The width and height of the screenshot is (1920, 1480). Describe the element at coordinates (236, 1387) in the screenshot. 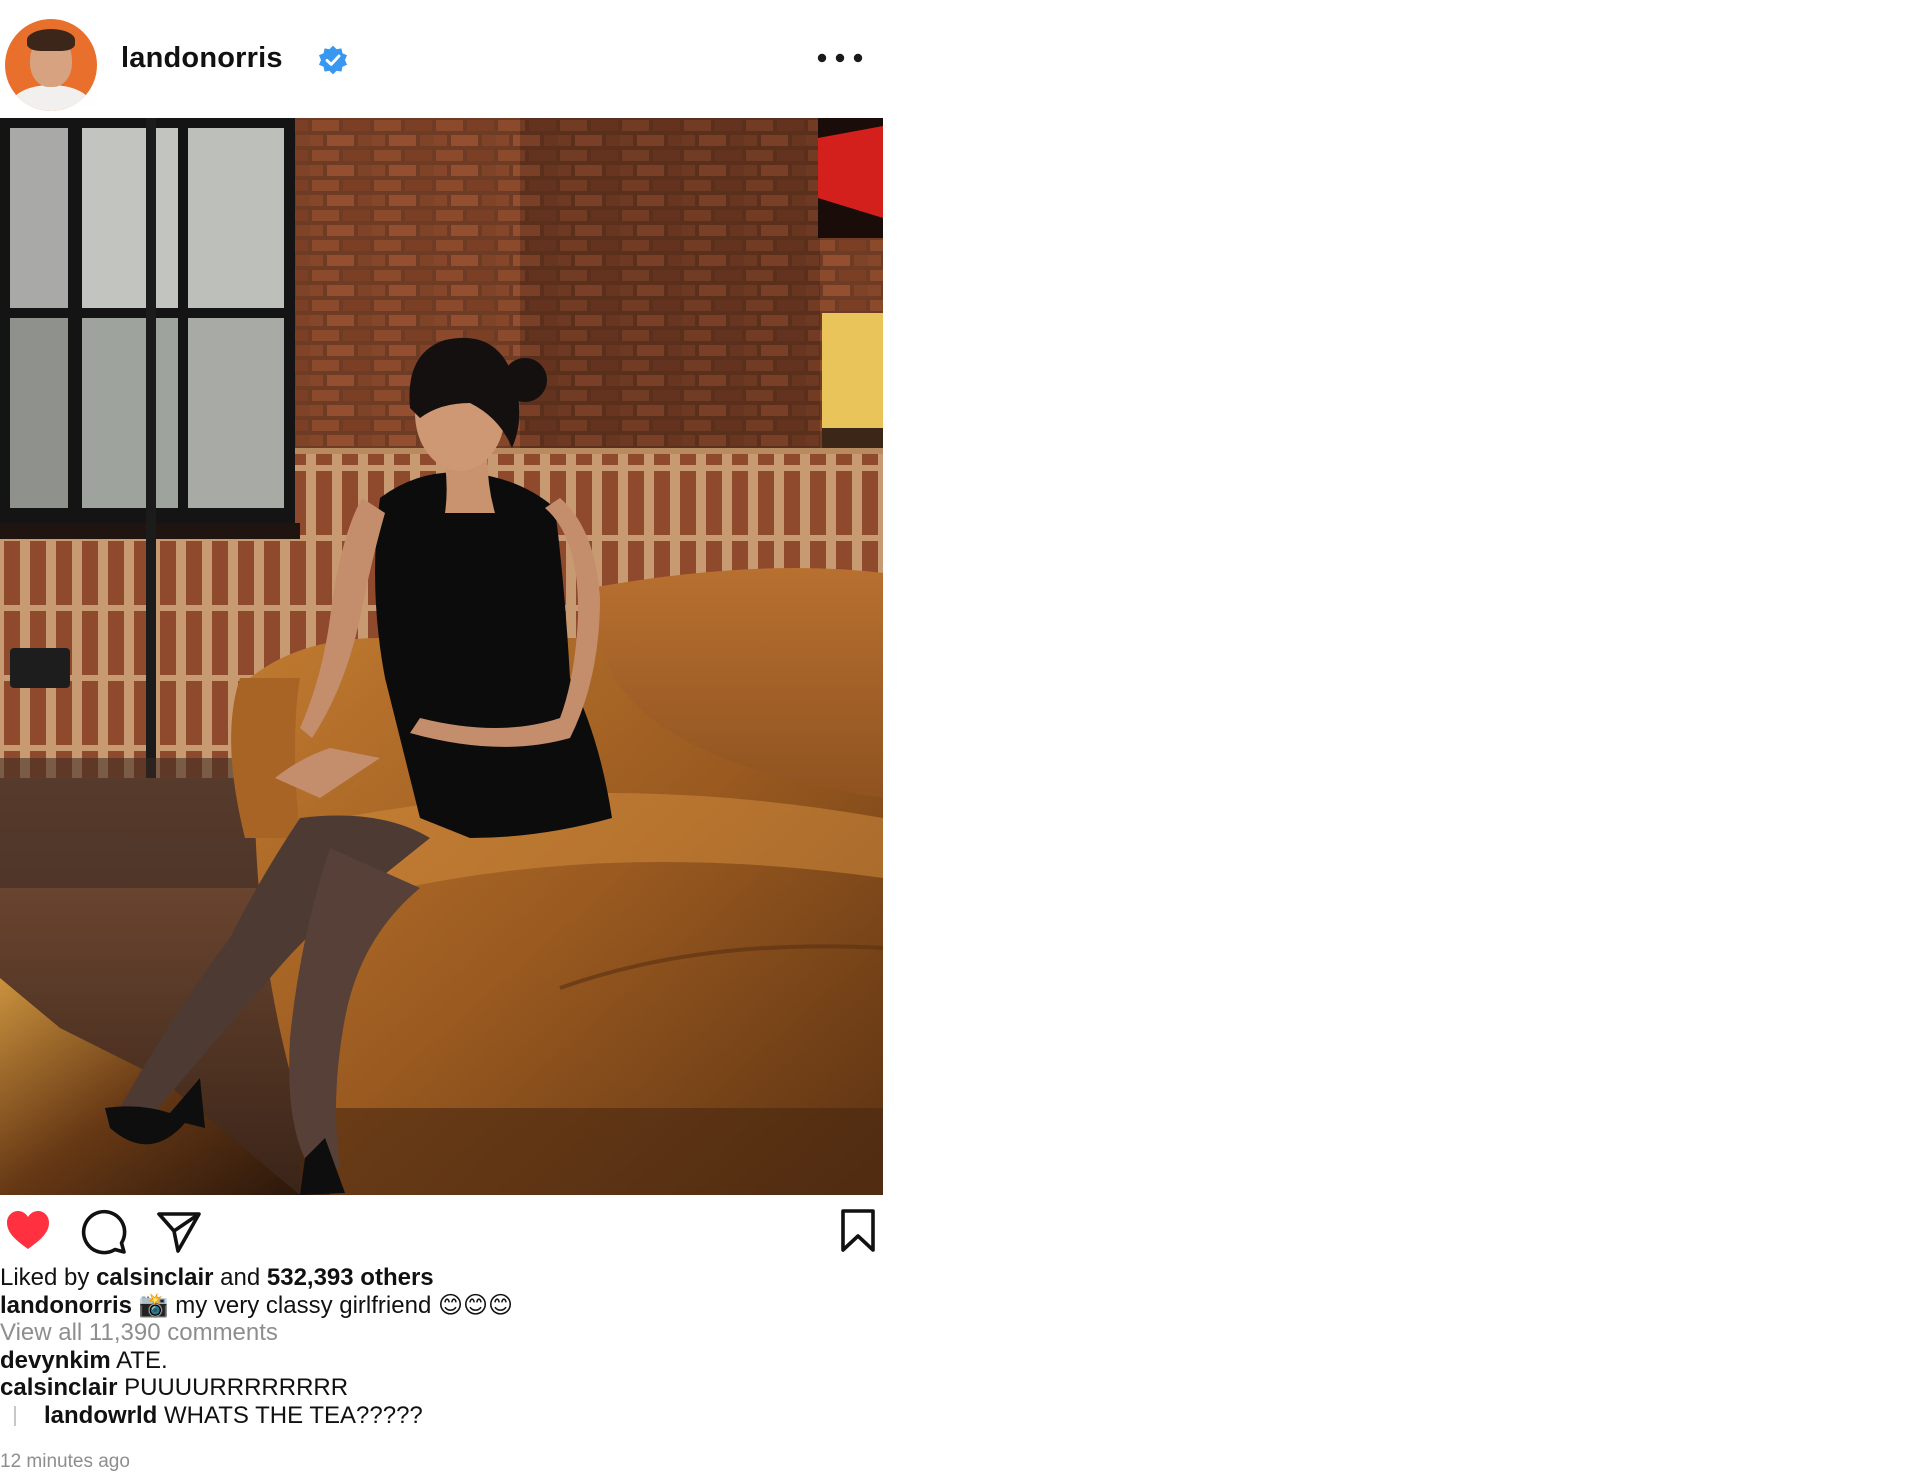

I see `comment-text: PUUUURRRRRRRR` at that location.